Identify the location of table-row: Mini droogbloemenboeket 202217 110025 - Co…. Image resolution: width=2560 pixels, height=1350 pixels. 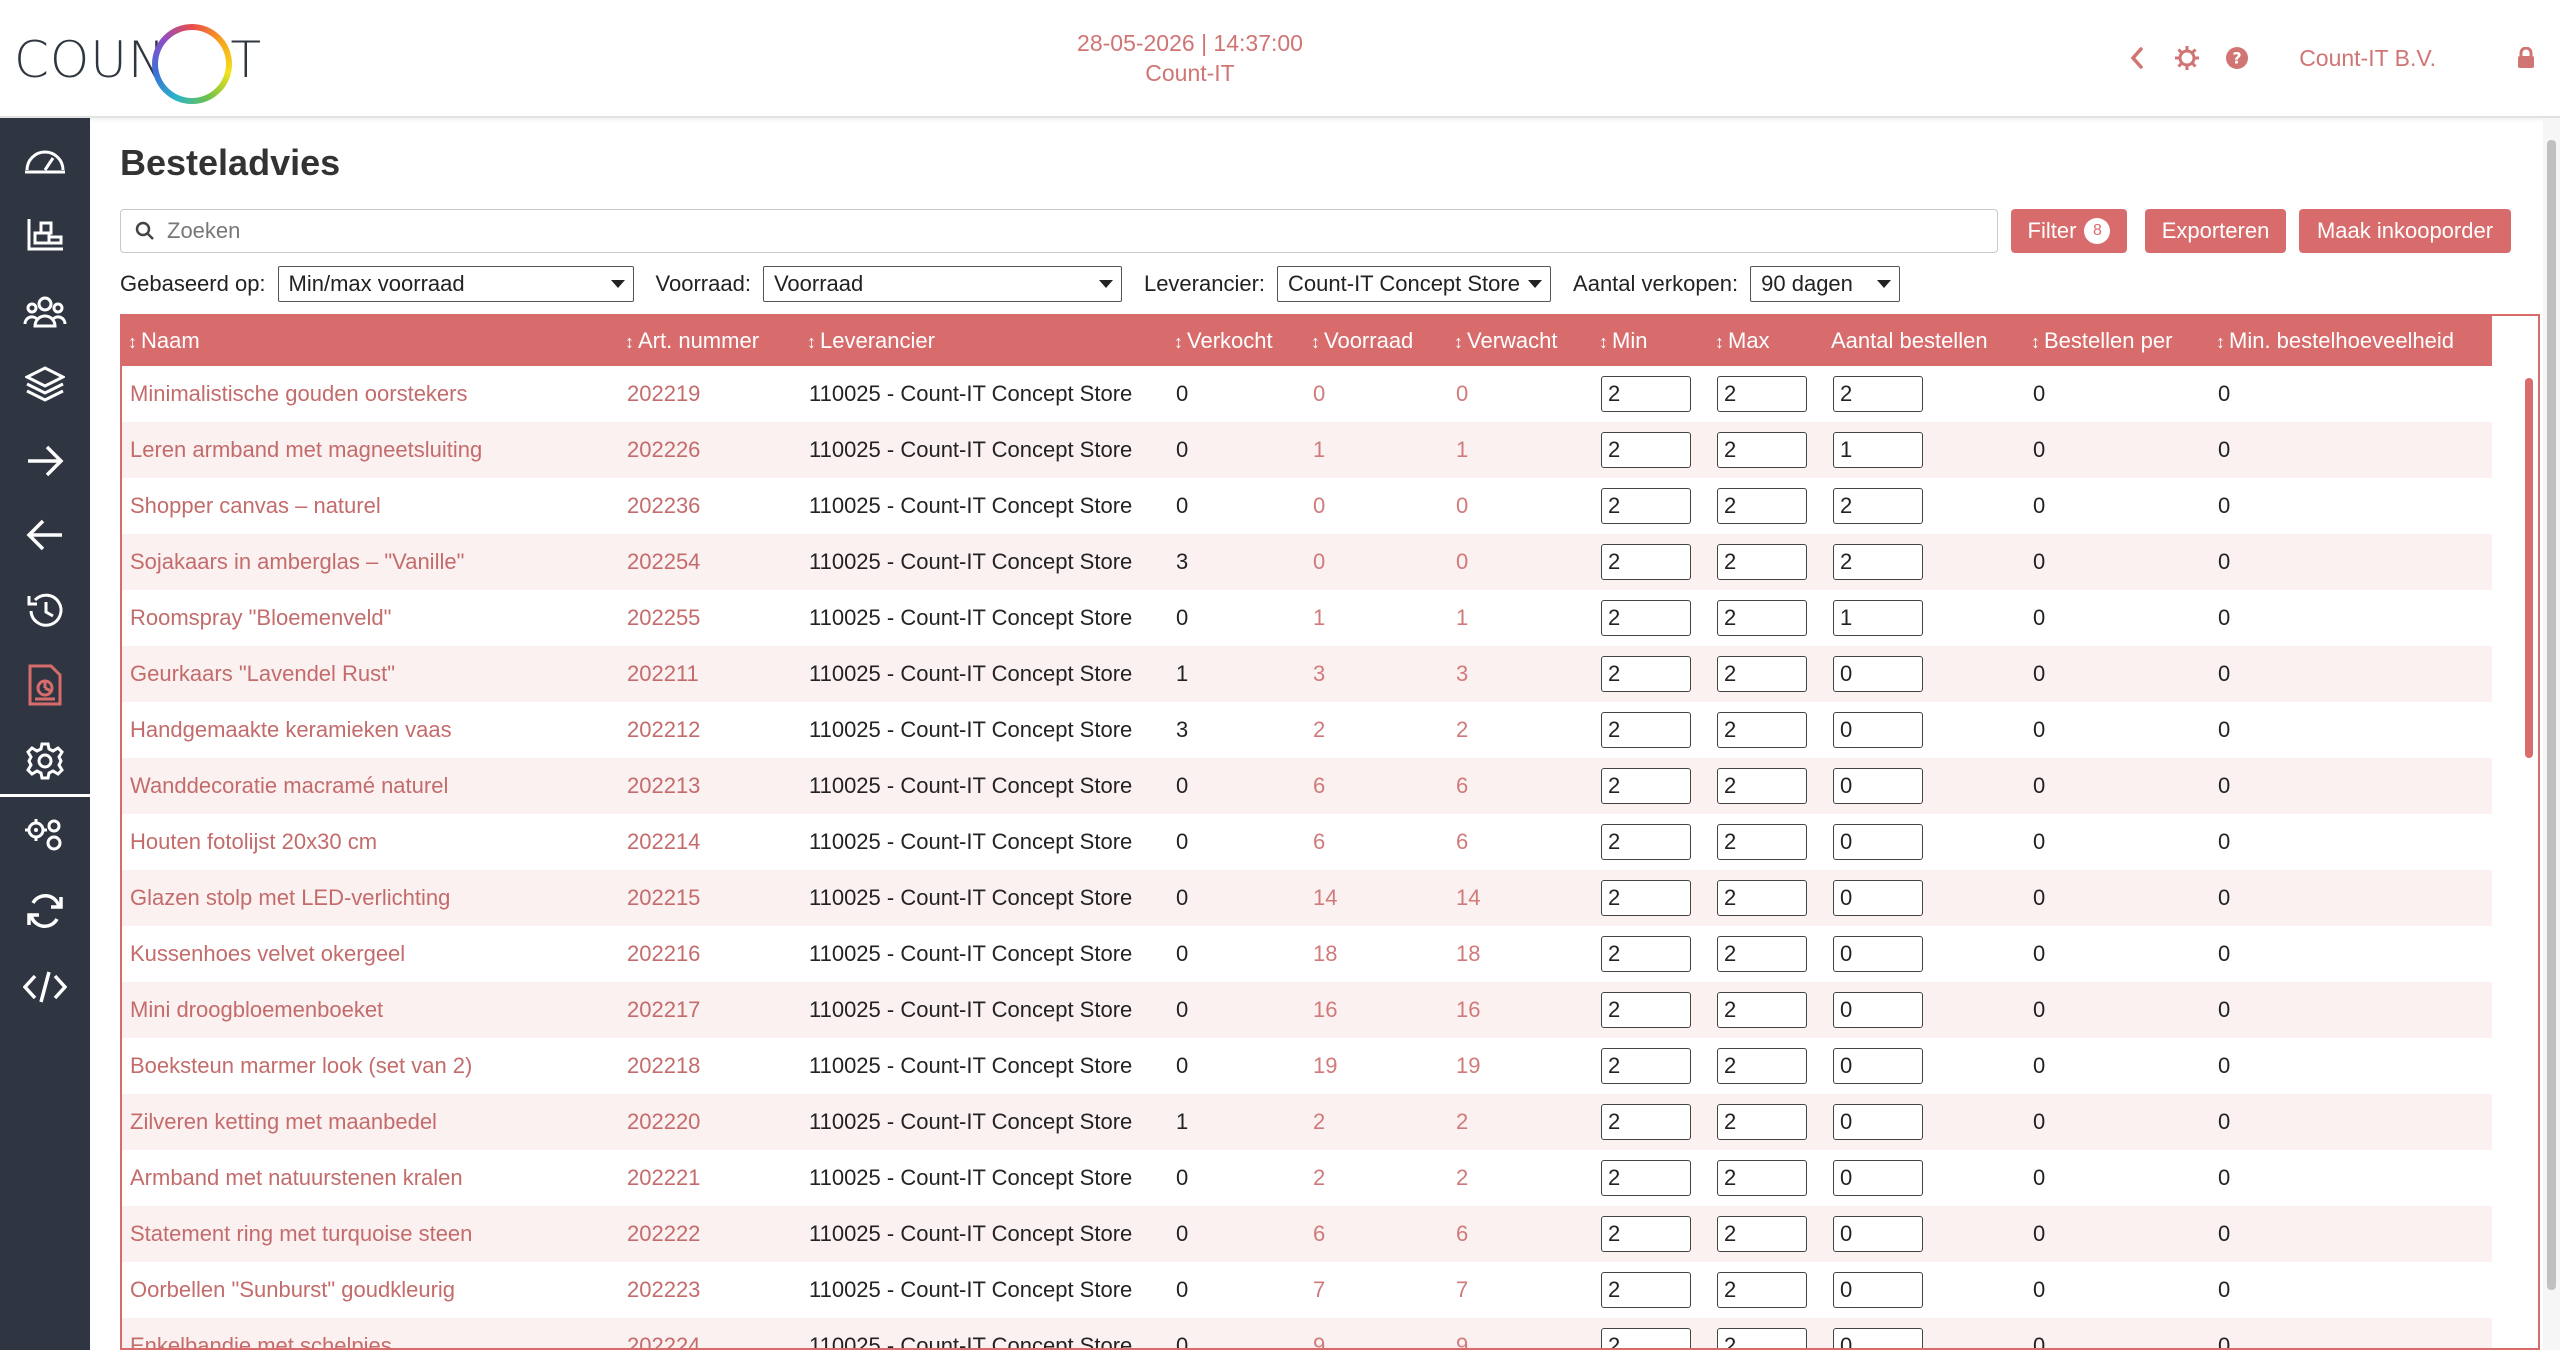
(1307, 1010).